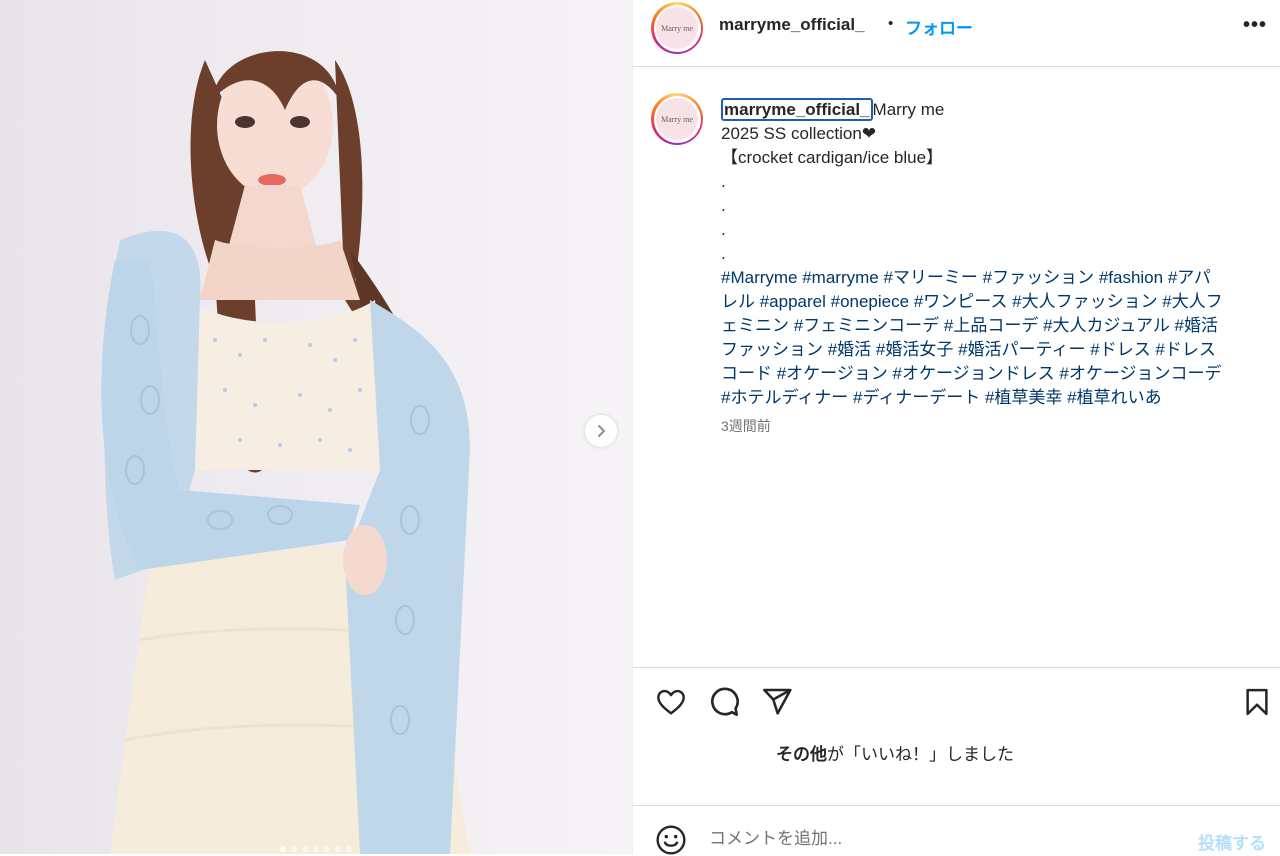 The image size is (1280, 856). I want to click on avatar-logo: Marry me, so click(677, 28).